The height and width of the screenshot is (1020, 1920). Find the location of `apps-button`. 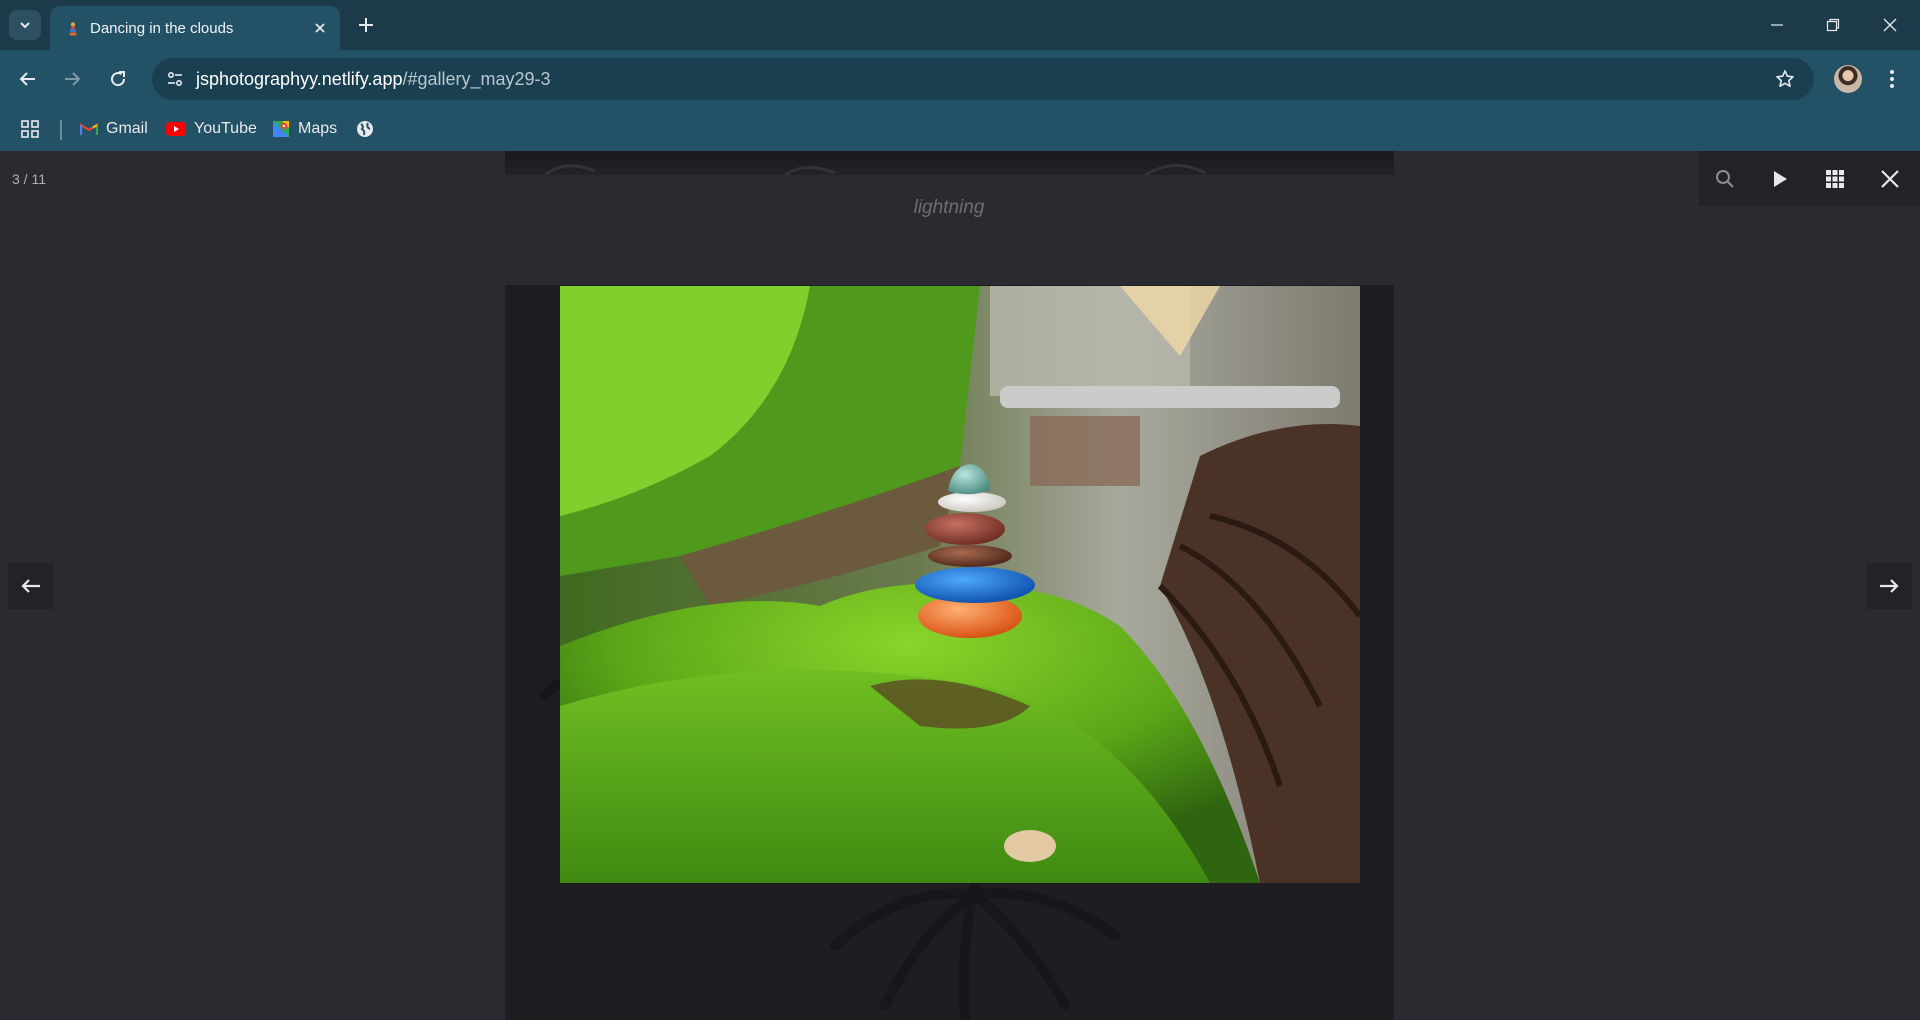

apps-button is located at coordinates (30, 129).